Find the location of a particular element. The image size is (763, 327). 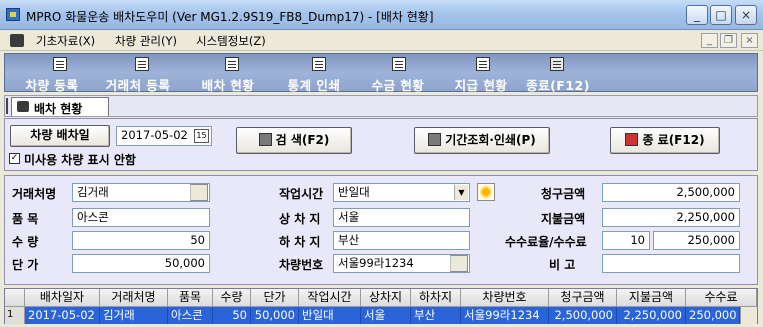

item-field: 아스콘 is located at coordinates (141, 217).